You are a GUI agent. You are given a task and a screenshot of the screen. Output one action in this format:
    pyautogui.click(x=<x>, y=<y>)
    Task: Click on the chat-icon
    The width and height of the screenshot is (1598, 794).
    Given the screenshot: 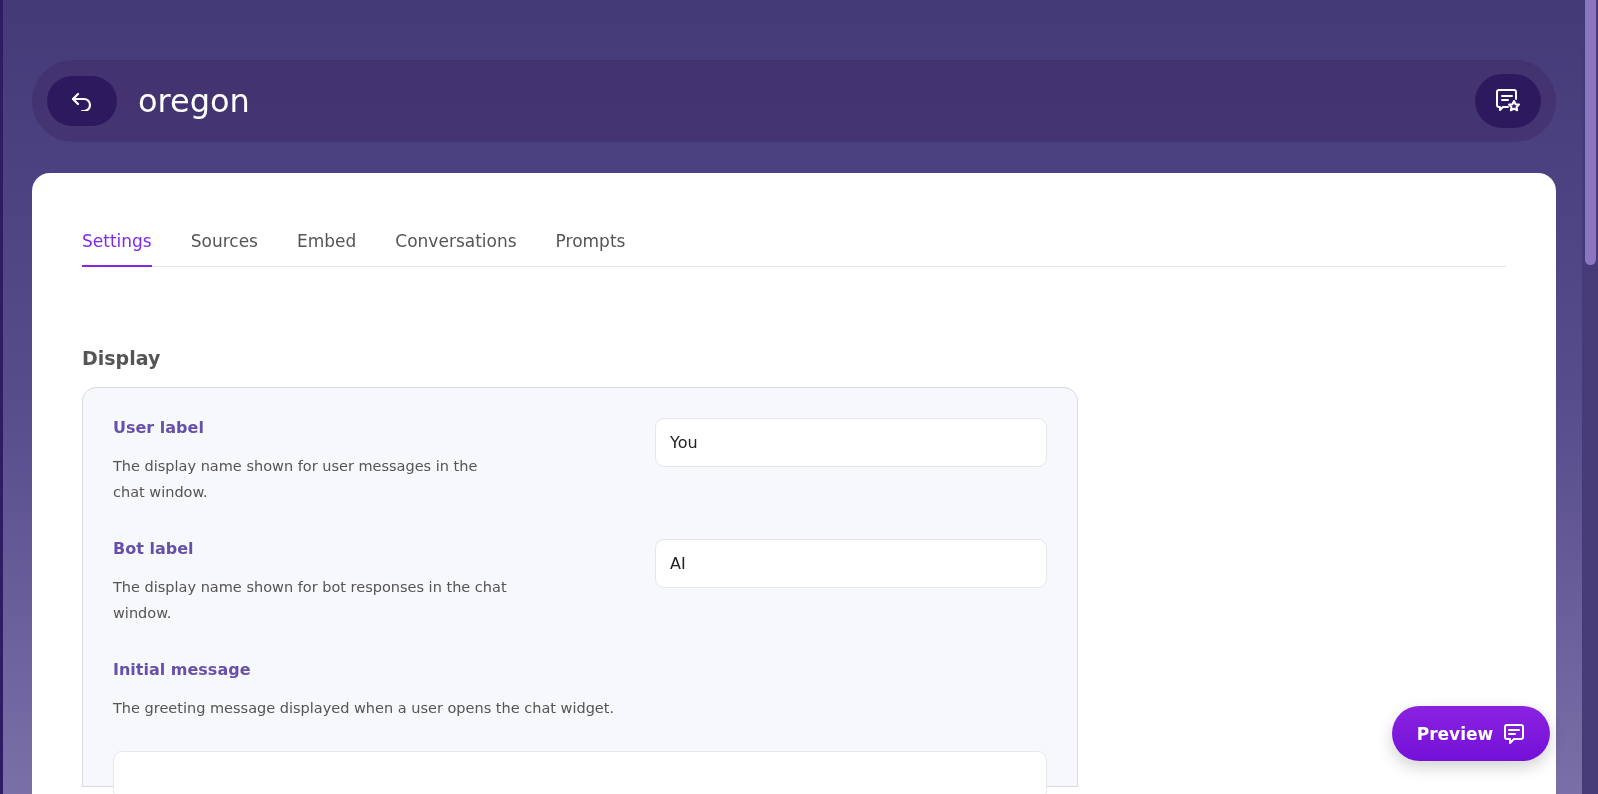 What is the action you would take?
    pyautogui.click(x=1514, y=733)
    